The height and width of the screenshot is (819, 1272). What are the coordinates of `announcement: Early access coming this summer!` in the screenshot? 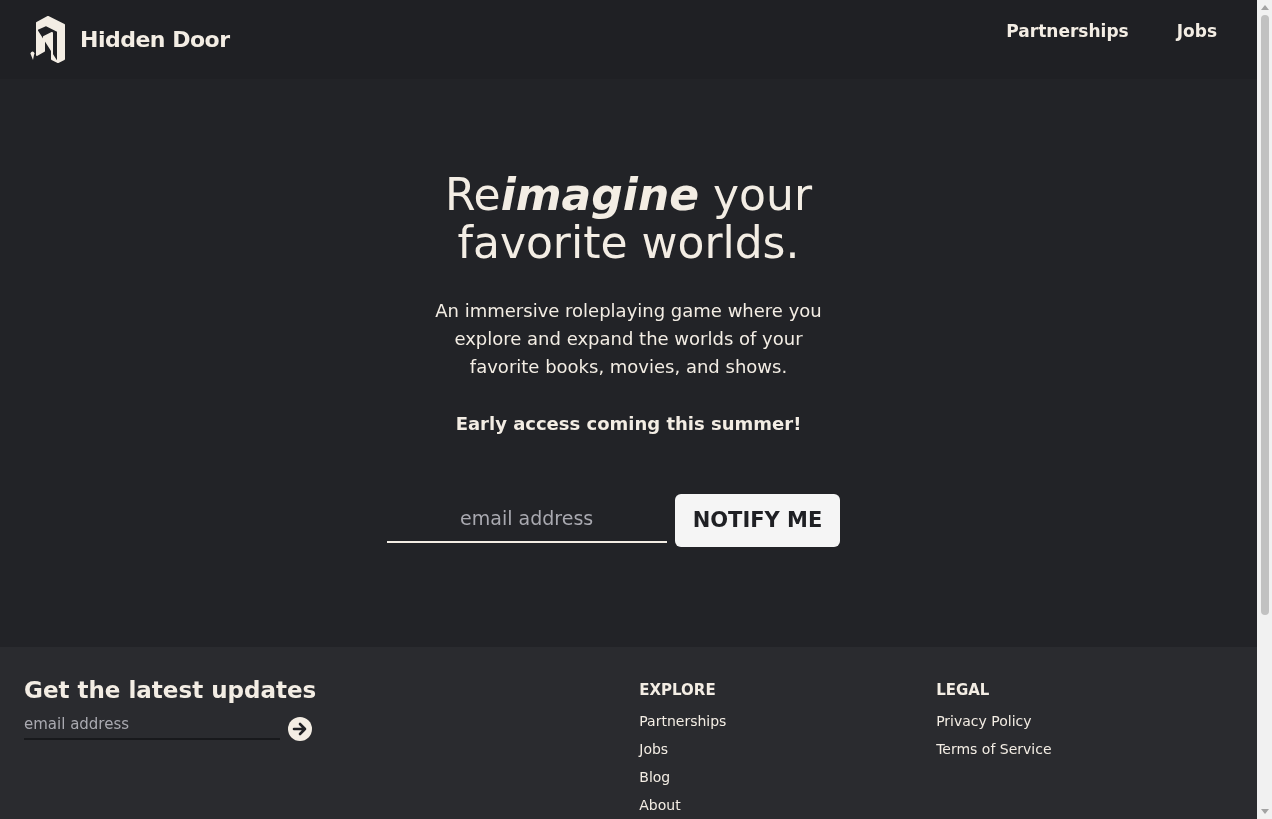 It's located at (628, 423).